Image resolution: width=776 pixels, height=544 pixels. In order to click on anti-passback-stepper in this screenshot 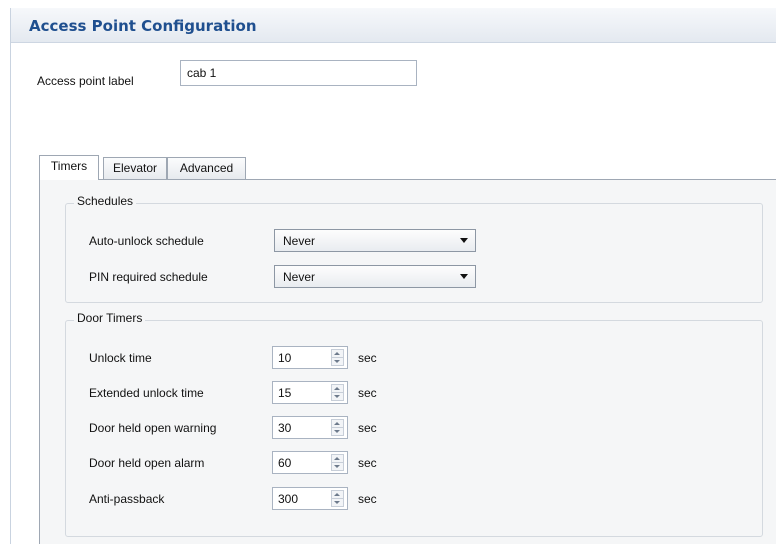, I will do `click(310, 498)`.